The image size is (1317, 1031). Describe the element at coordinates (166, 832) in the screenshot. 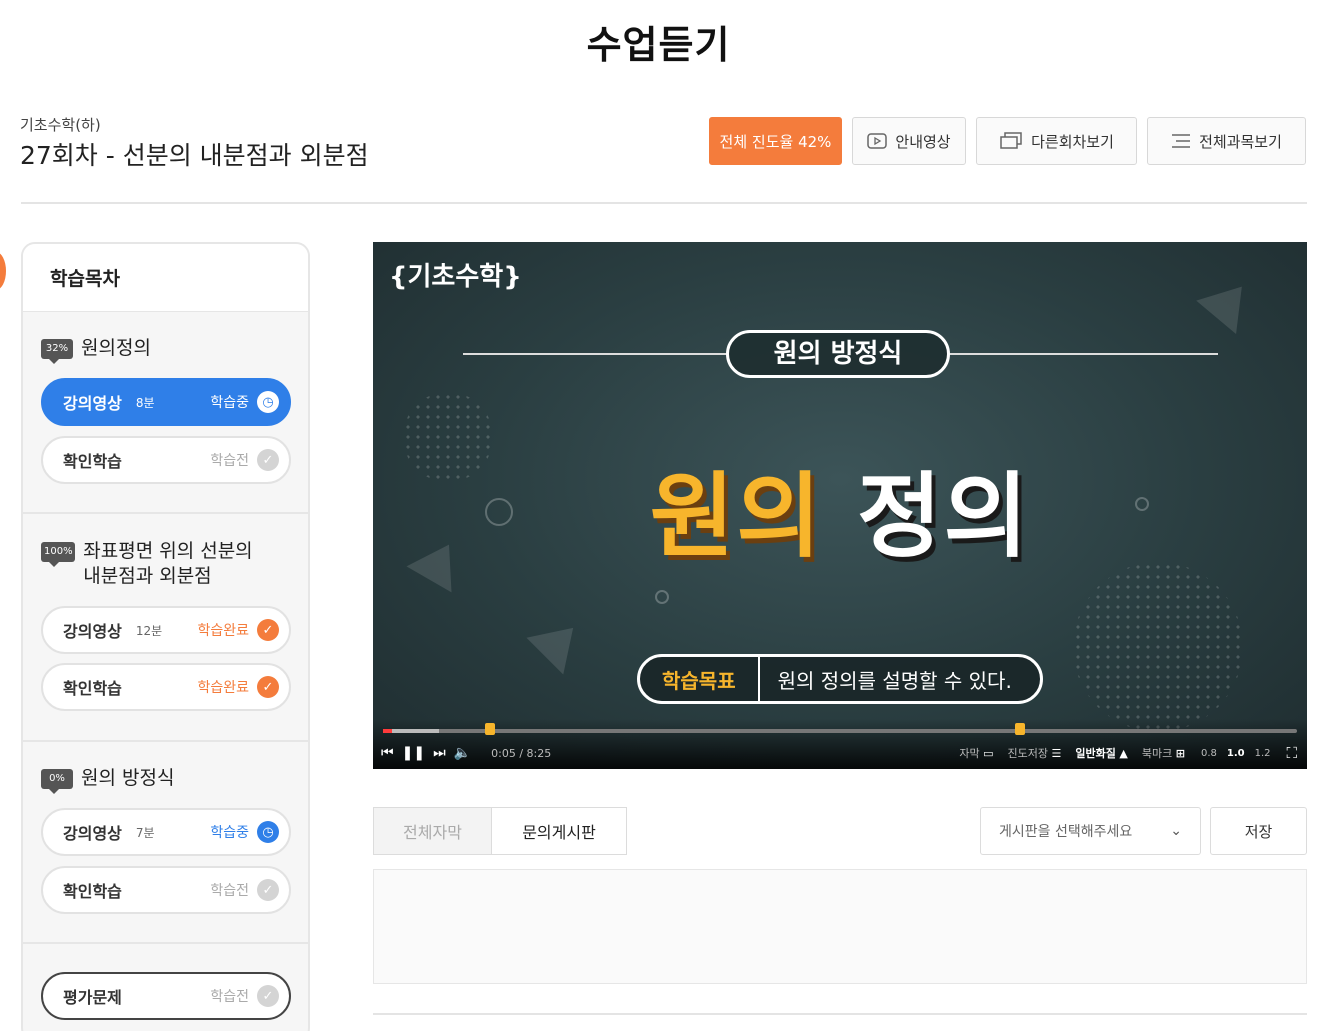

I see `lecture-video-item: 강의영상 7분 학습중 ◷` at that location.